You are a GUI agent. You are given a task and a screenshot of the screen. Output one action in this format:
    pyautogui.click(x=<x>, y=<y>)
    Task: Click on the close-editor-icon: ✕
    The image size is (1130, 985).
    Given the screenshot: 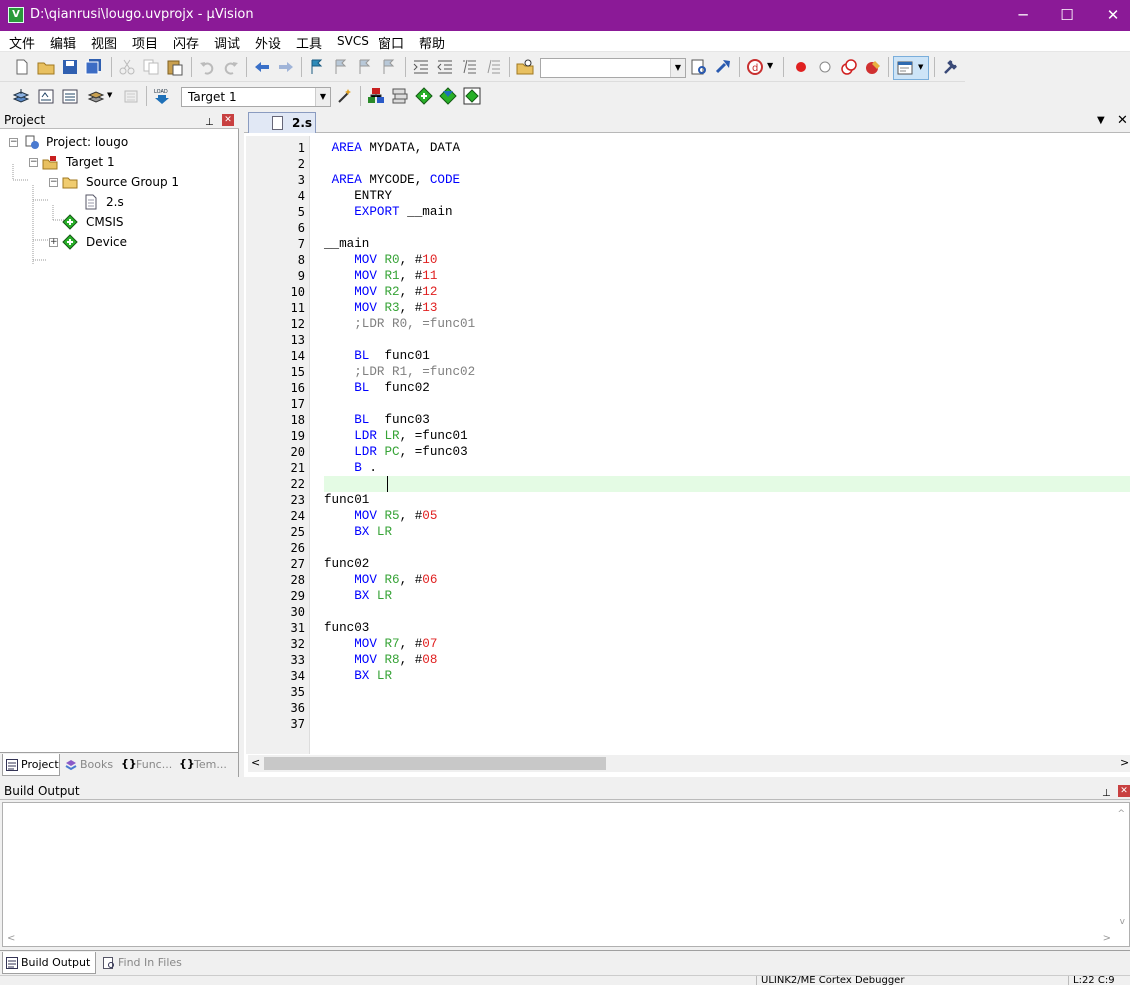 What is the action you would take?
    pyautogui.click(x=1122, y=120)
    